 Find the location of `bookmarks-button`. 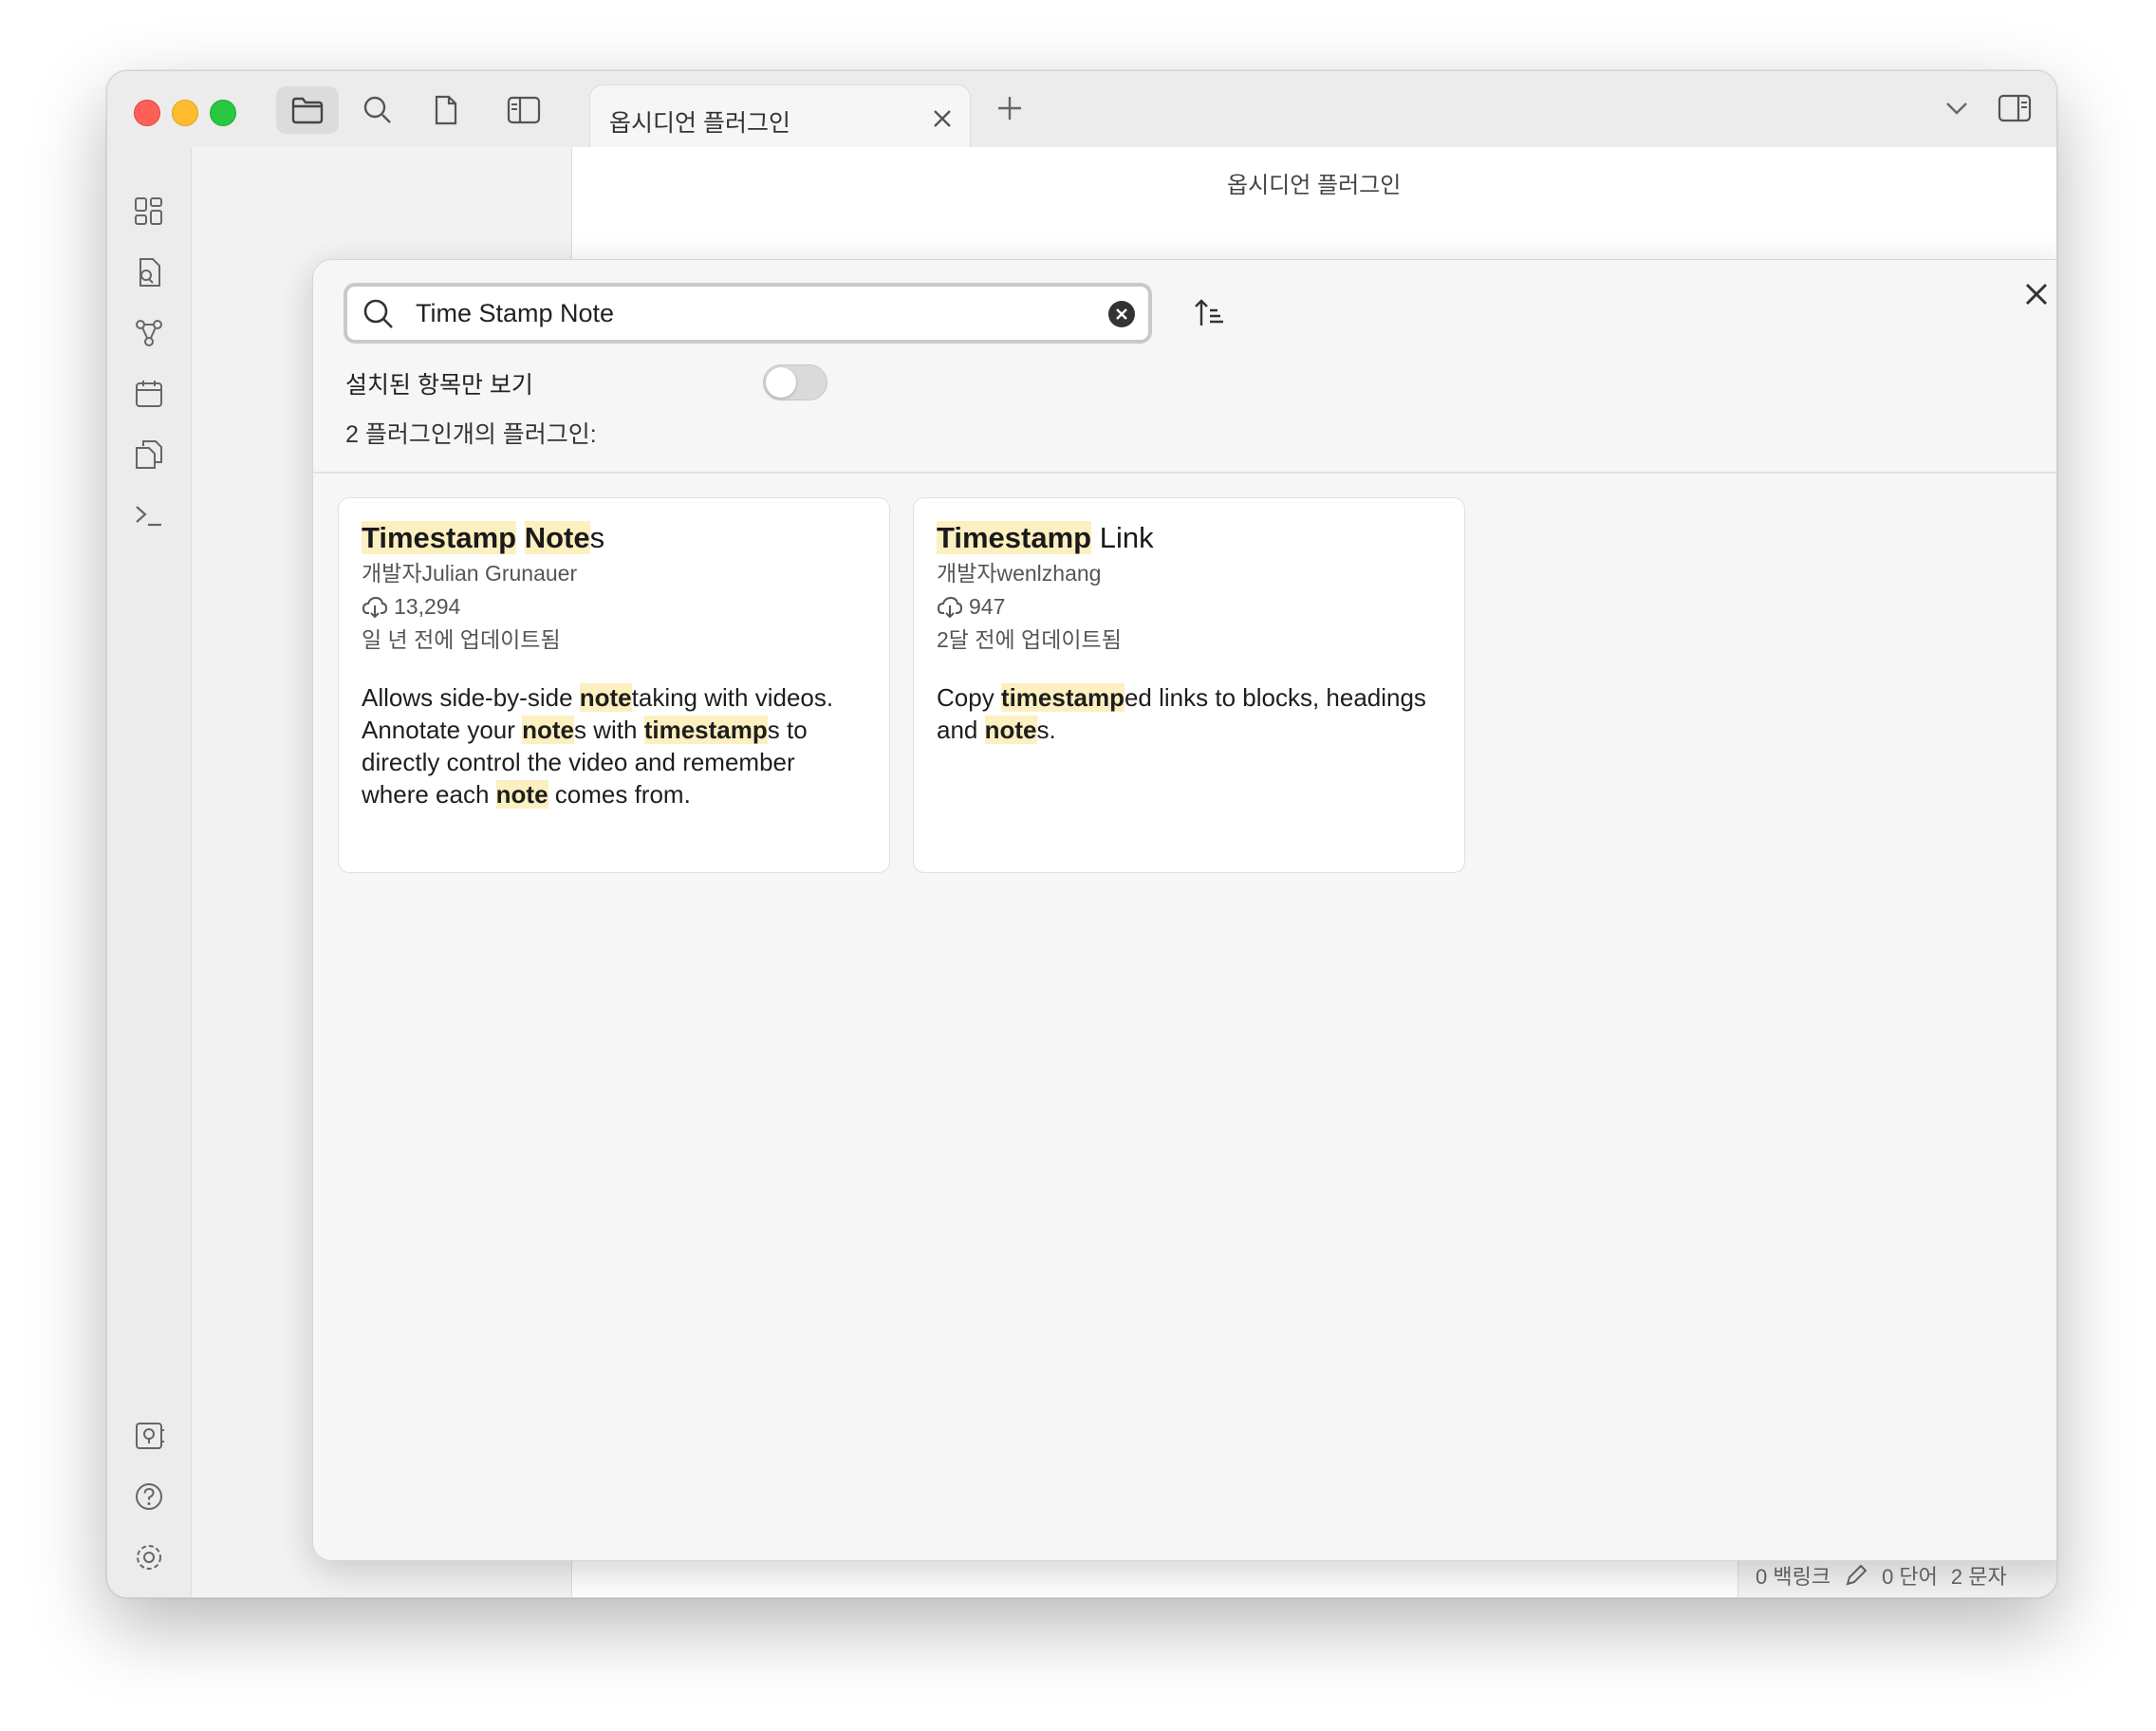

bookmarks-button is located at coordinates (446, 110).